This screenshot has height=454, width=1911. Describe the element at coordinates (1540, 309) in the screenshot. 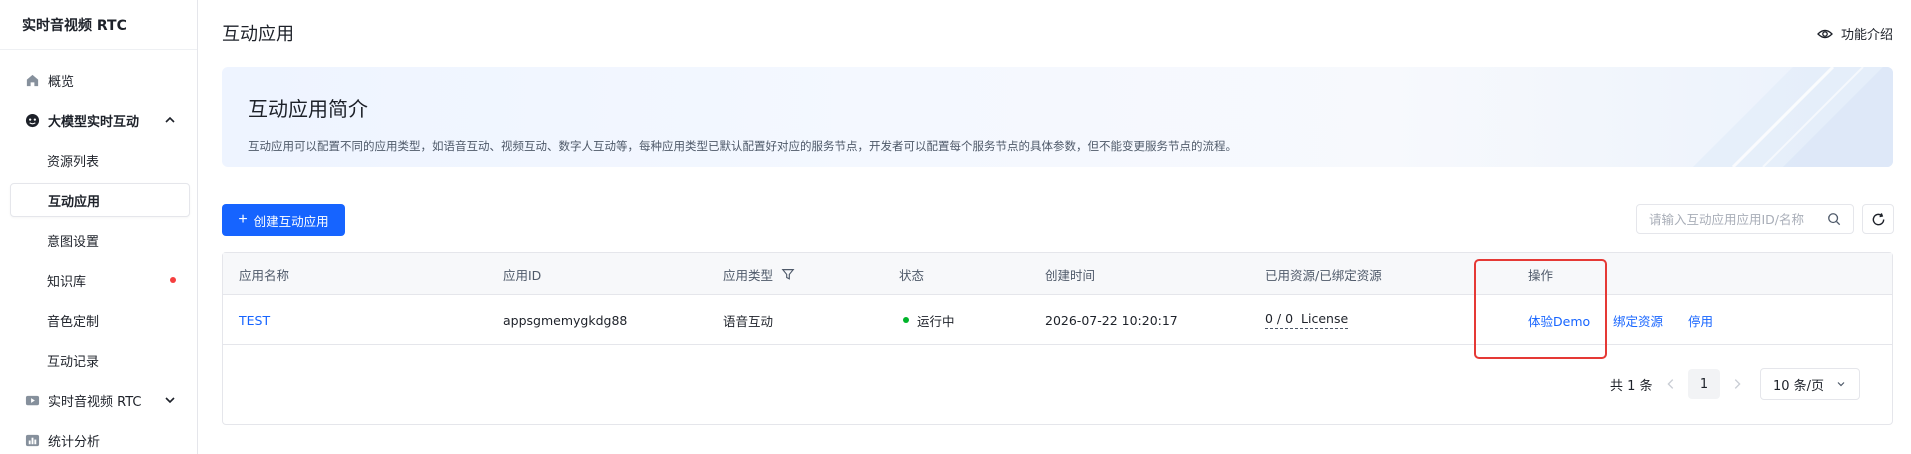

I see `highlight-box` at that location.